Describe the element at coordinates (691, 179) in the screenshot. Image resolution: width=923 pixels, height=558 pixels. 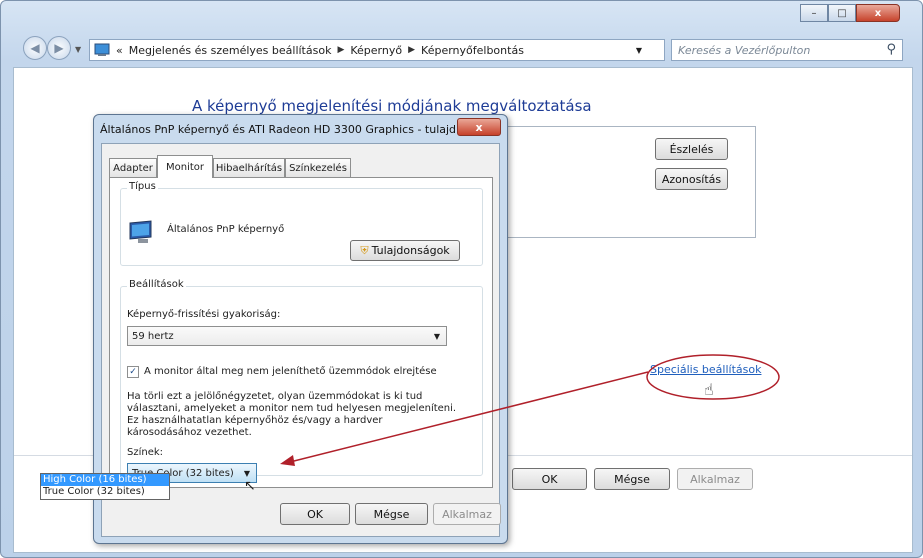
I see `identify-button: Azonosítás` at that location.